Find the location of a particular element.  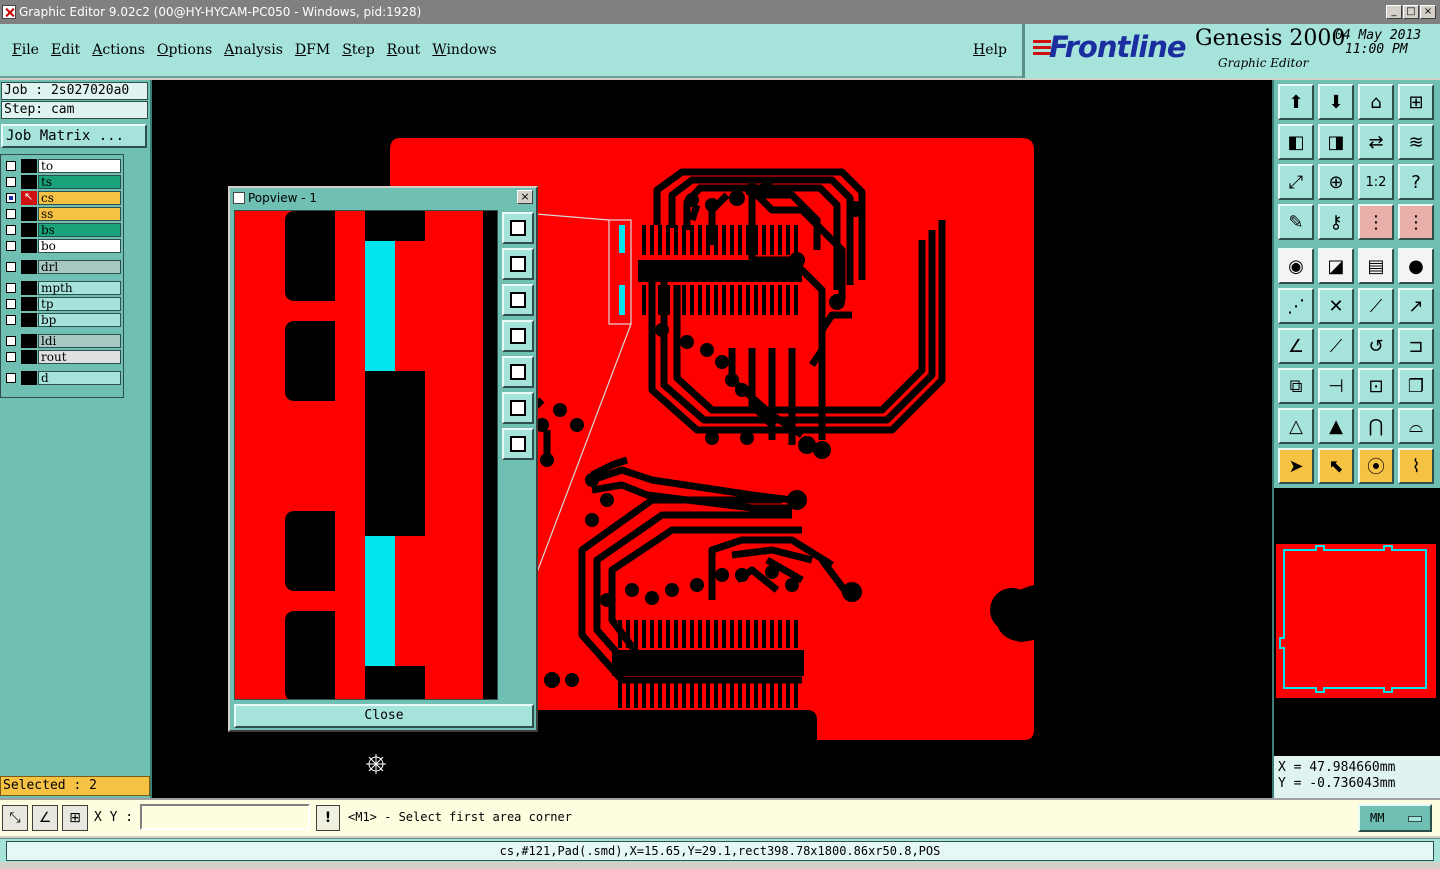

zoom-in-icon: ⊕ is located at coordinates (1336, 182).